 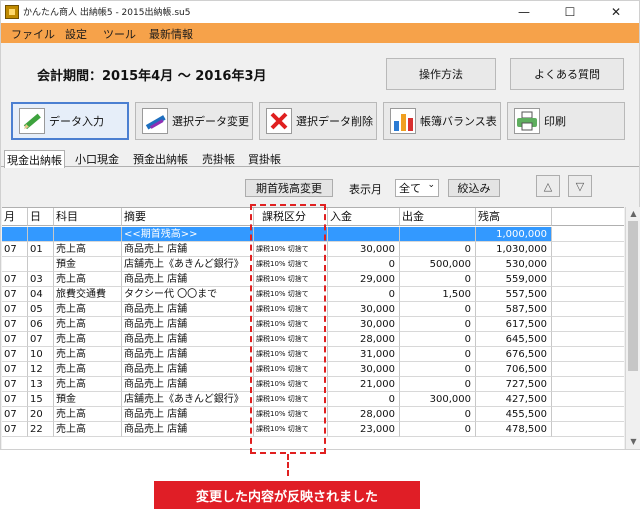 What do you see at coordinates (616, 12) in the screenshot?
I see `close-button: ✕` at bounding box center [616, 12].